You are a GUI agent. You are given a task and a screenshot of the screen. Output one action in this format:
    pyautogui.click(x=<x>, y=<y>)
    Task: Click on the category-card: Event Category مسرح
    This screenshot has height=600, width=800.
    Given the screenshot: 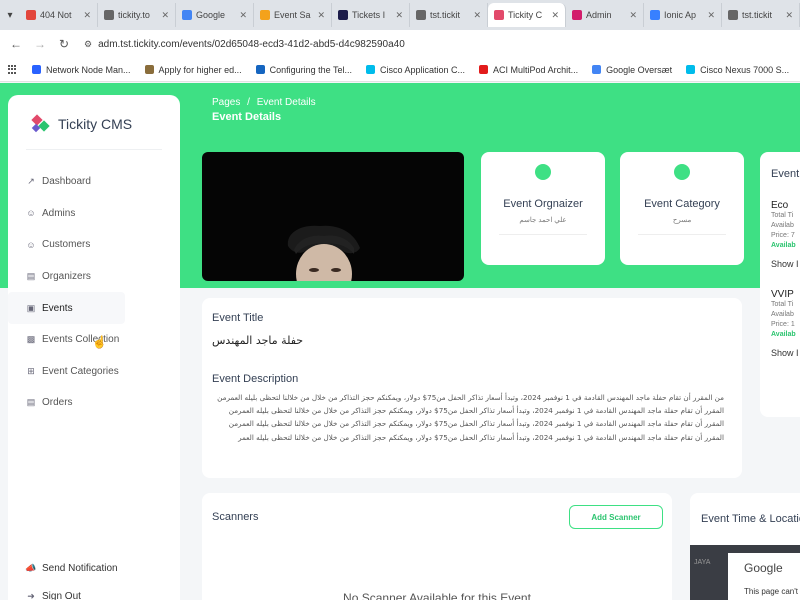 What is the action you would take?
    pyautogui.click(x=682, y=208)
    